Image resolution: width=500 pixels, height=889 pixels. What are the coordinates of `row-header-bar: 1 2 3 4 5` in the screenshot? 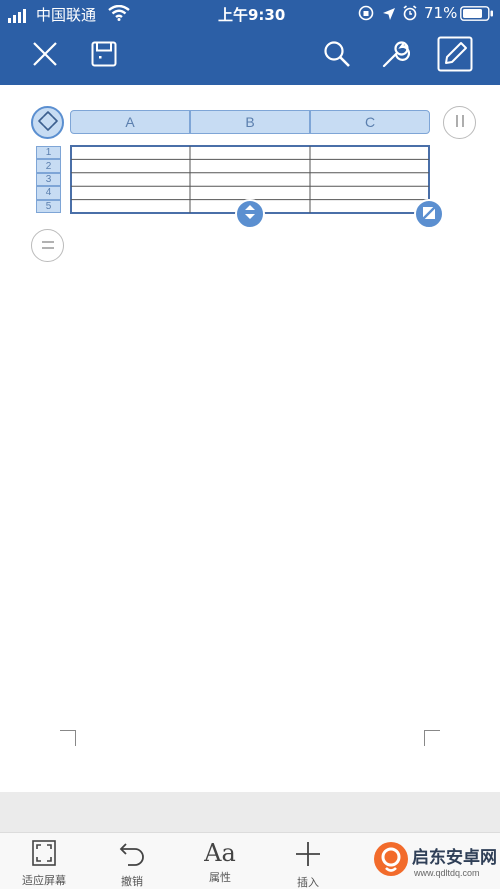 It's located at (48, 179).